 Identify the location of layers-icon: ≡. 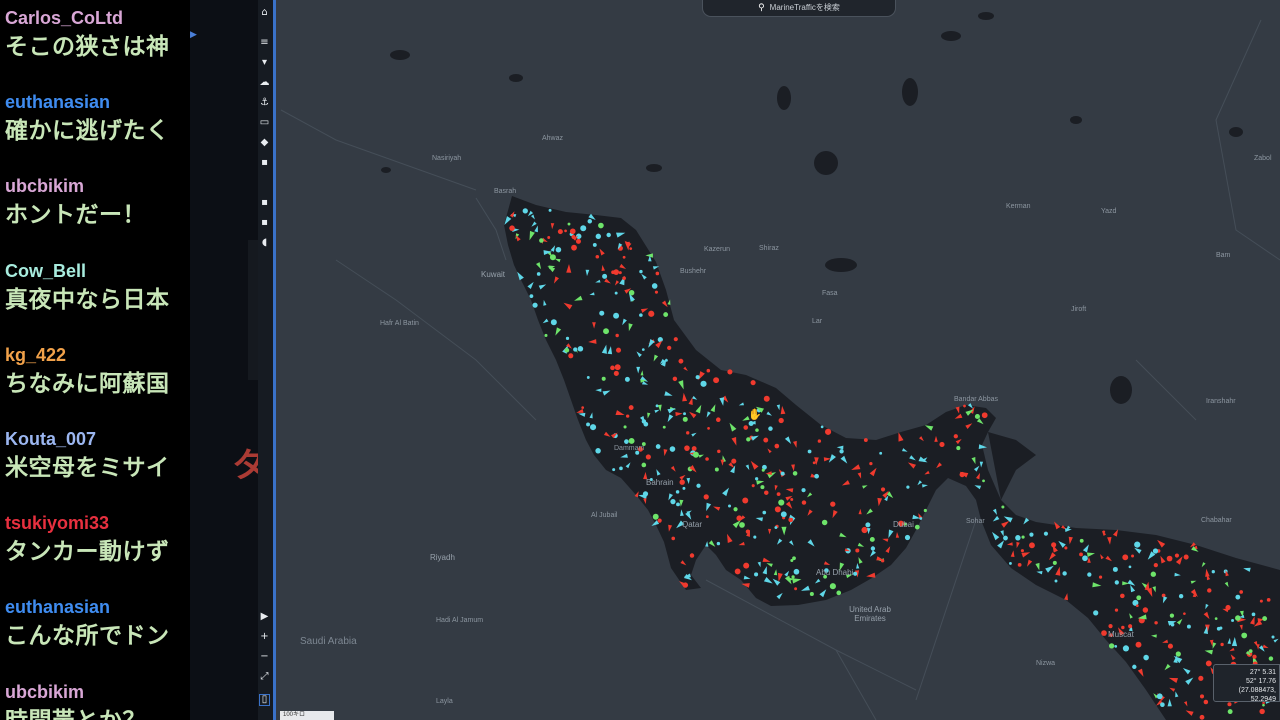
(264, 43).